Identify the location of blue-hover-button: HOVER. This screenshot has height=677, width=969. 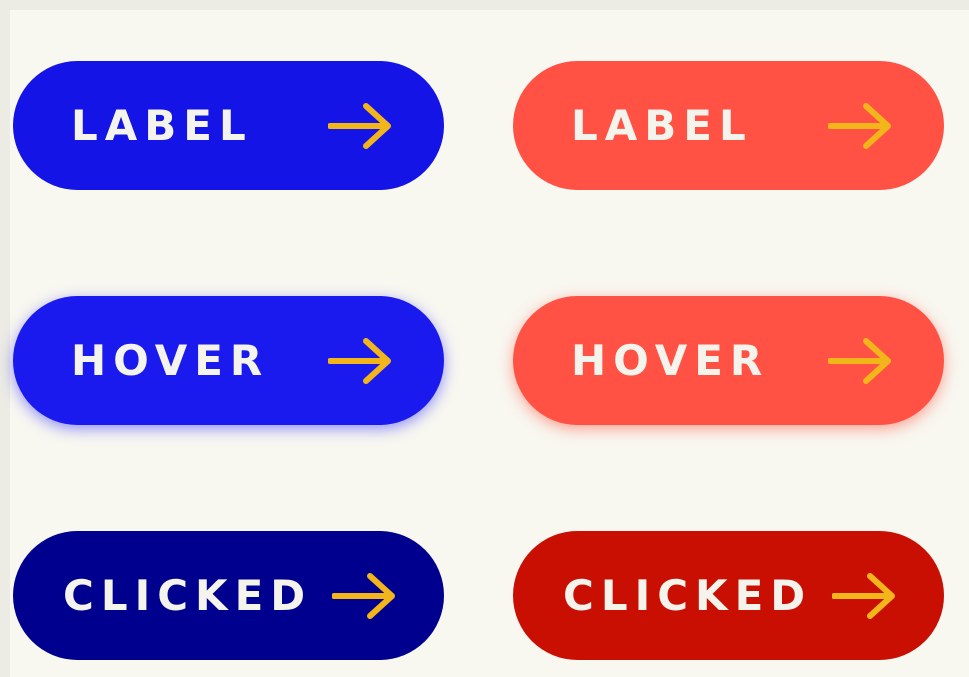
(228, 360).